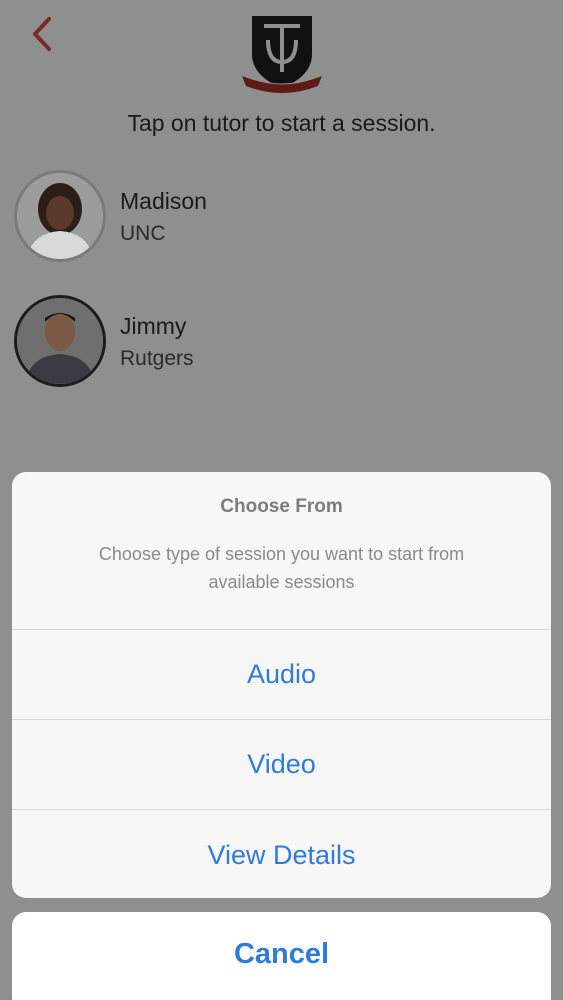 Image resolution: width=563 pixels, height=1000 pixels. Describe the element at coordinates (274, 218) in the screenshot. I see `tutor-row-madison: Madison UNC` at that location.